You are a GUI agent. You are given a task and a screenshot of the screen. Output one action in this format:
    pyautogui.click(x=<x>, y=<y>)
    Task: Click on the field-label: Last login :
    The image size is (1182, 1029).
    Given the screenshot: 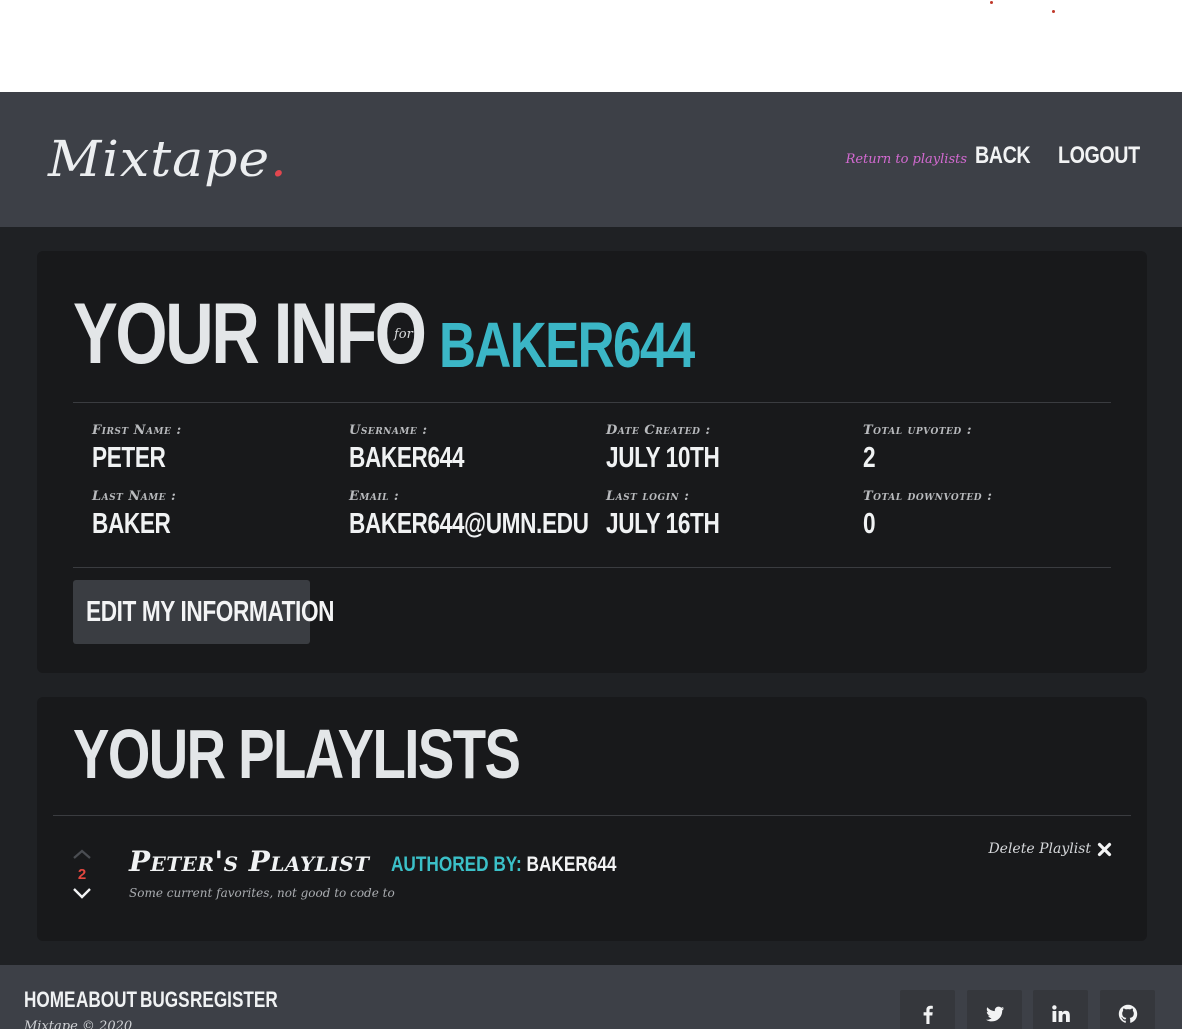 What is the action you would take?
    pyautogui.click(x=648, y=496)
    